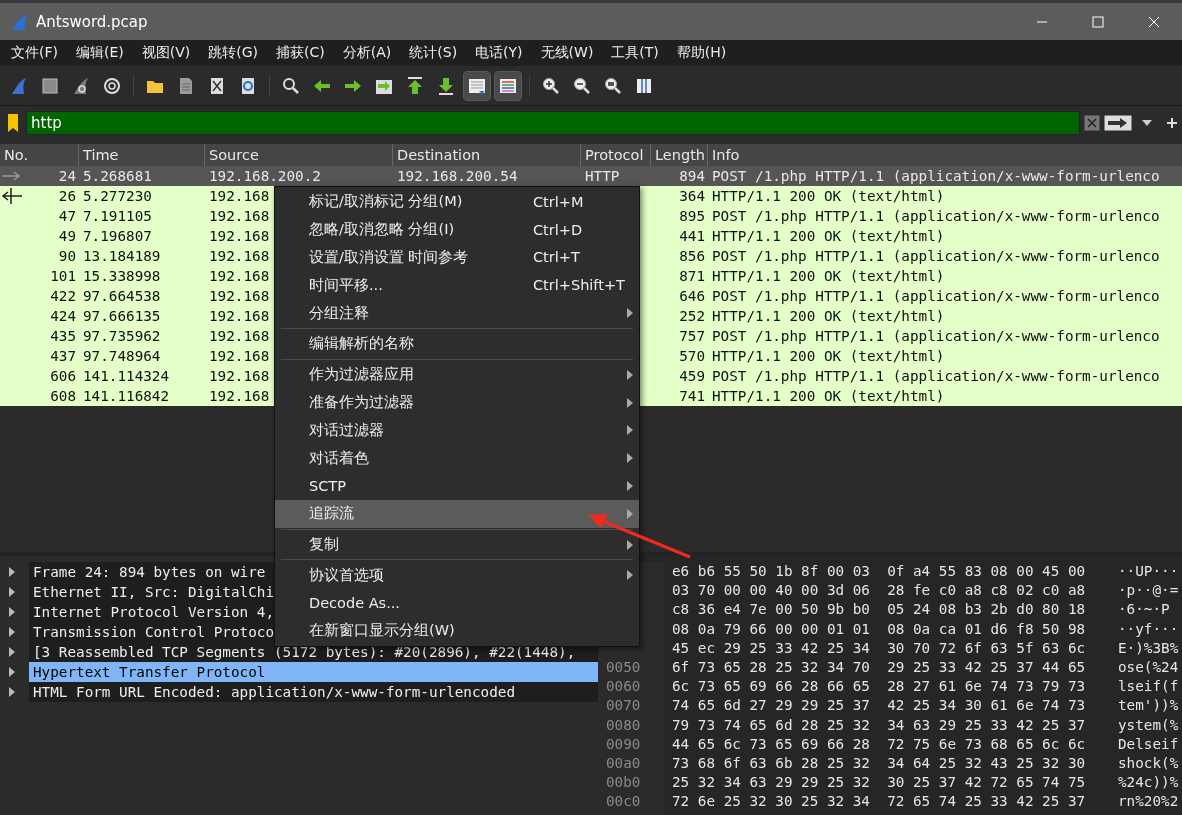 The height and width of the screenshot is (815, 1182). I want to click on table-cell-text: 24, so click(67, 176).